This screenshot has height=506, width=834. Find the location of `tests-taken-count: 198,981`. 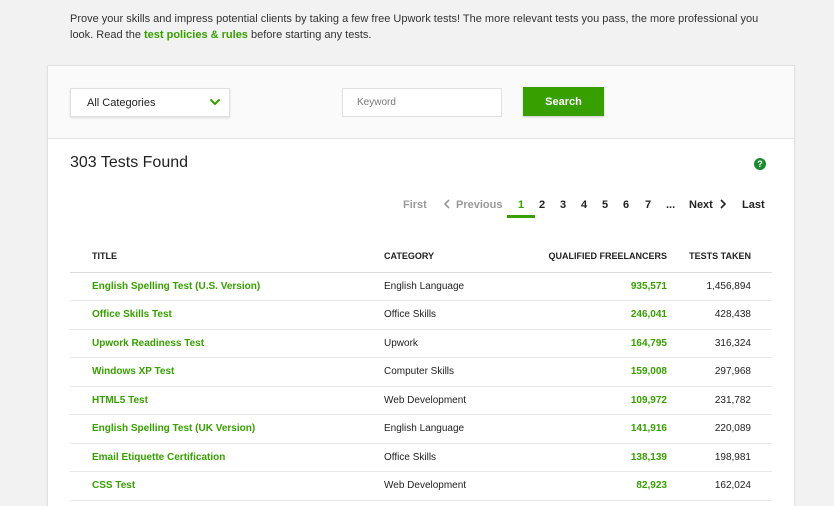

tests-taken-count: 198,981 is located at coordinates (719, 457).